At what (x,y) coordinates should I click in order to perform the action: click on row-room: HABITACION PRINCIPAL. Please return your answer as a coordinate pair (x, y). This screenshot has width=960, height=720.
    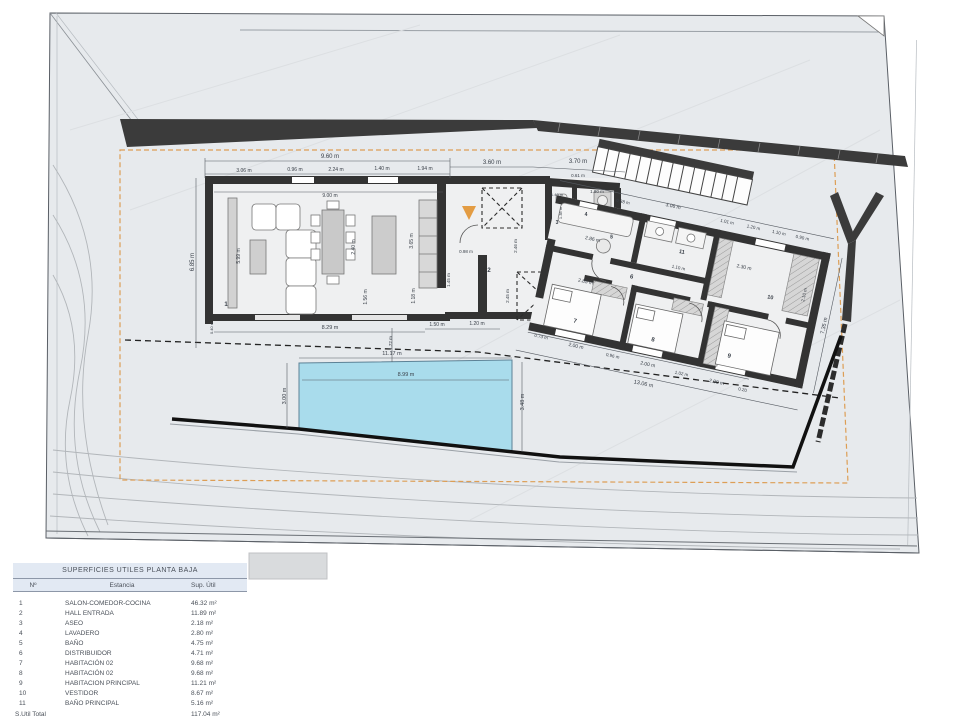
    Looking at the image, I should click on (102, 684).